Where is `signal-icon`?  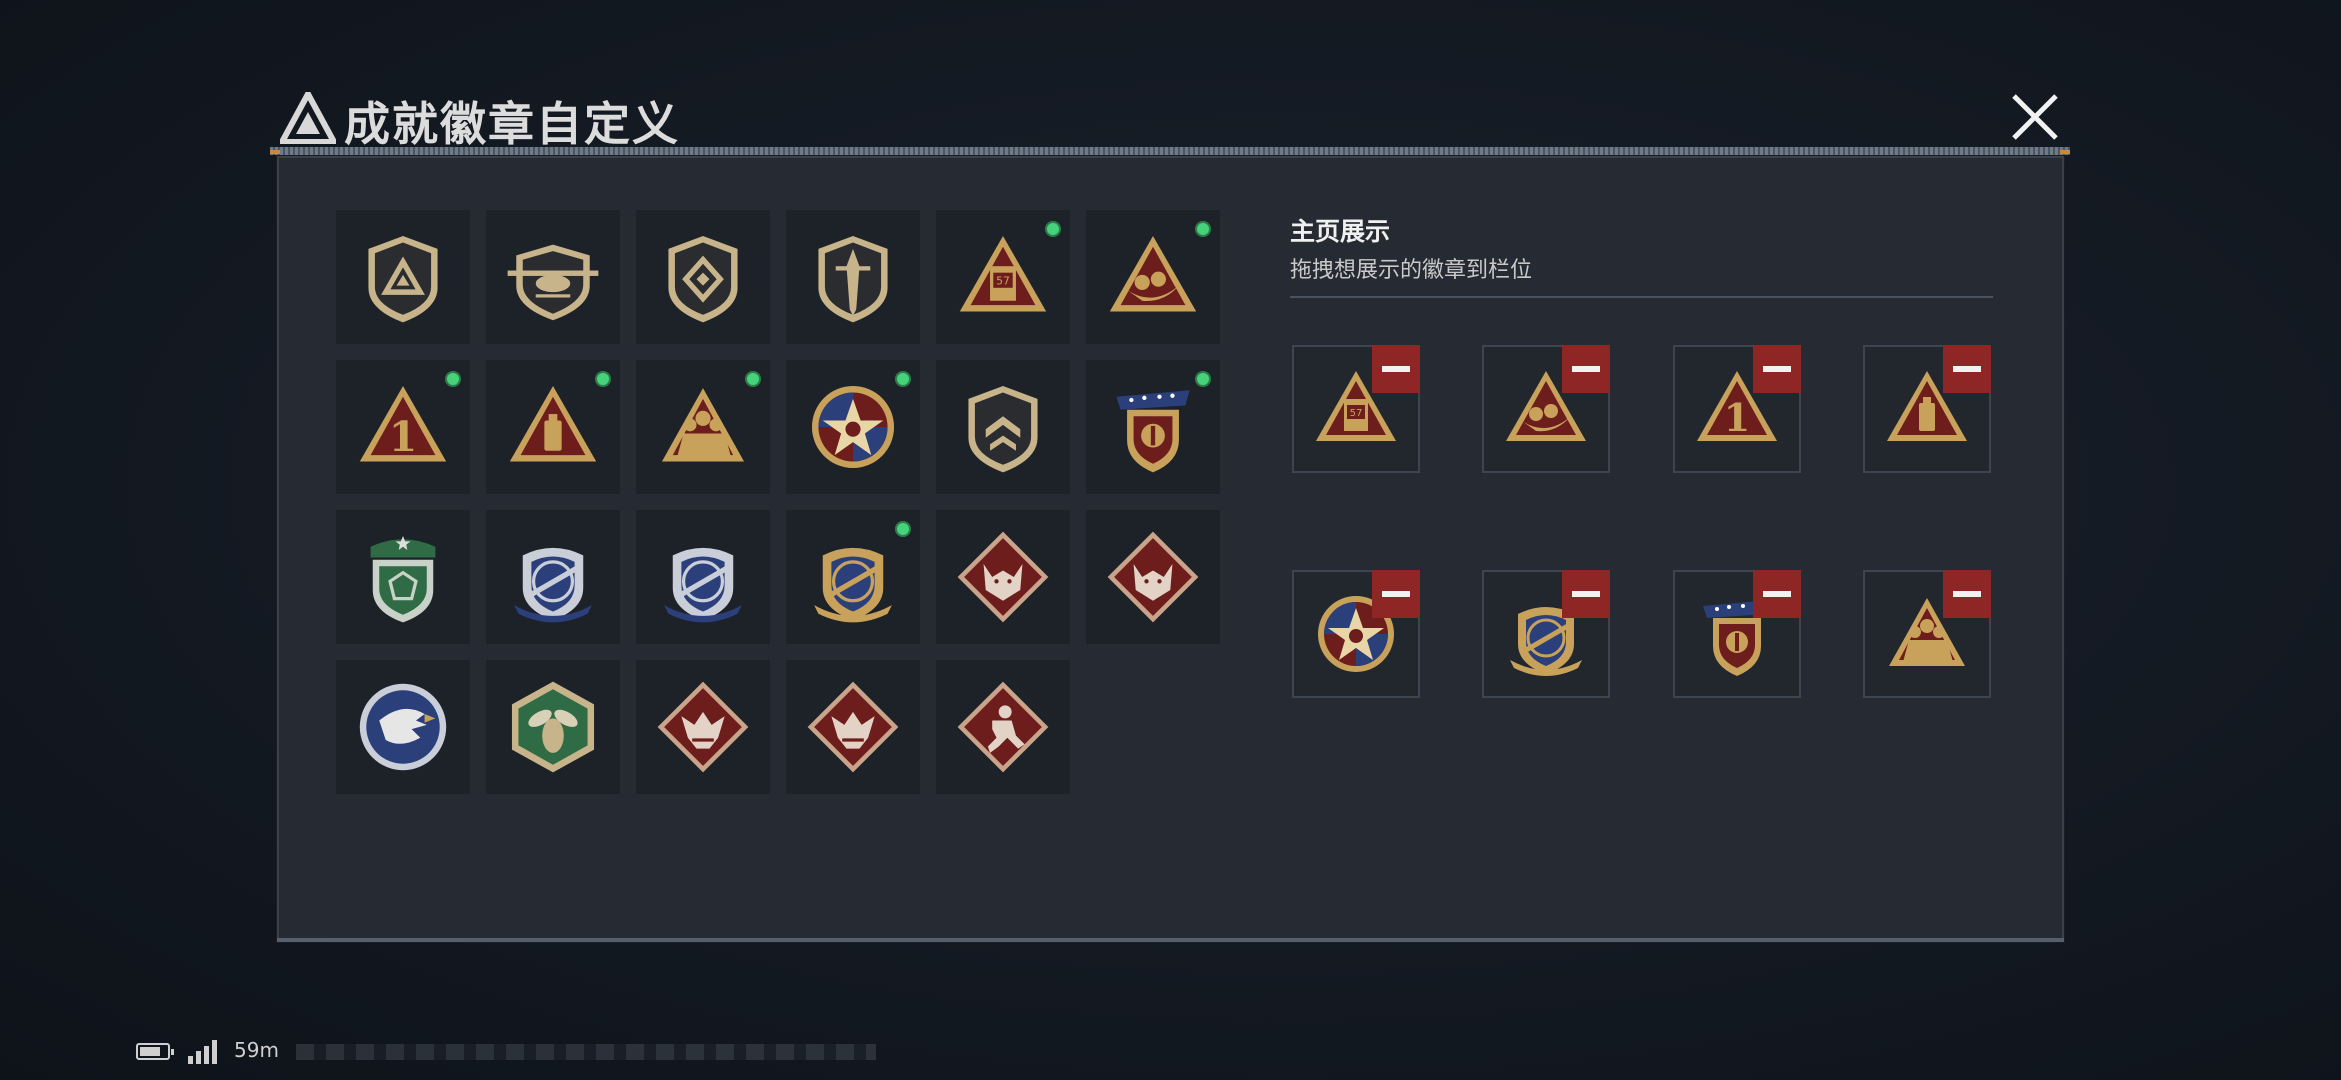
signal-icon is located at coordinates (205, 1052).